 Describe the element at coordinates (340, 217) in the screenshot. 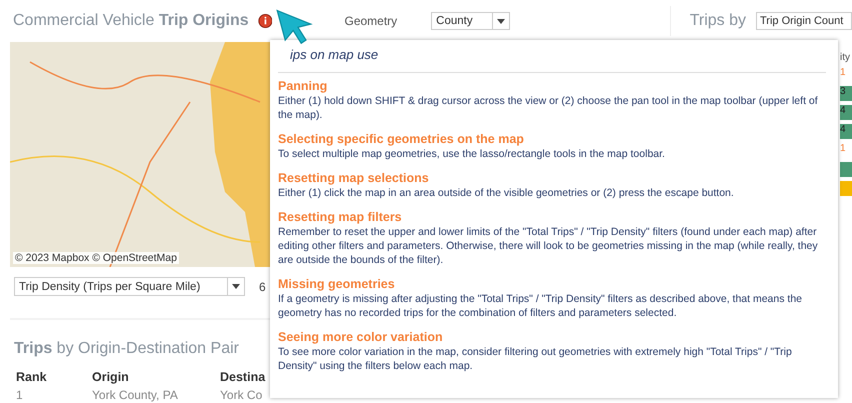

I see `section-heading: Resetting map filters` at that location.